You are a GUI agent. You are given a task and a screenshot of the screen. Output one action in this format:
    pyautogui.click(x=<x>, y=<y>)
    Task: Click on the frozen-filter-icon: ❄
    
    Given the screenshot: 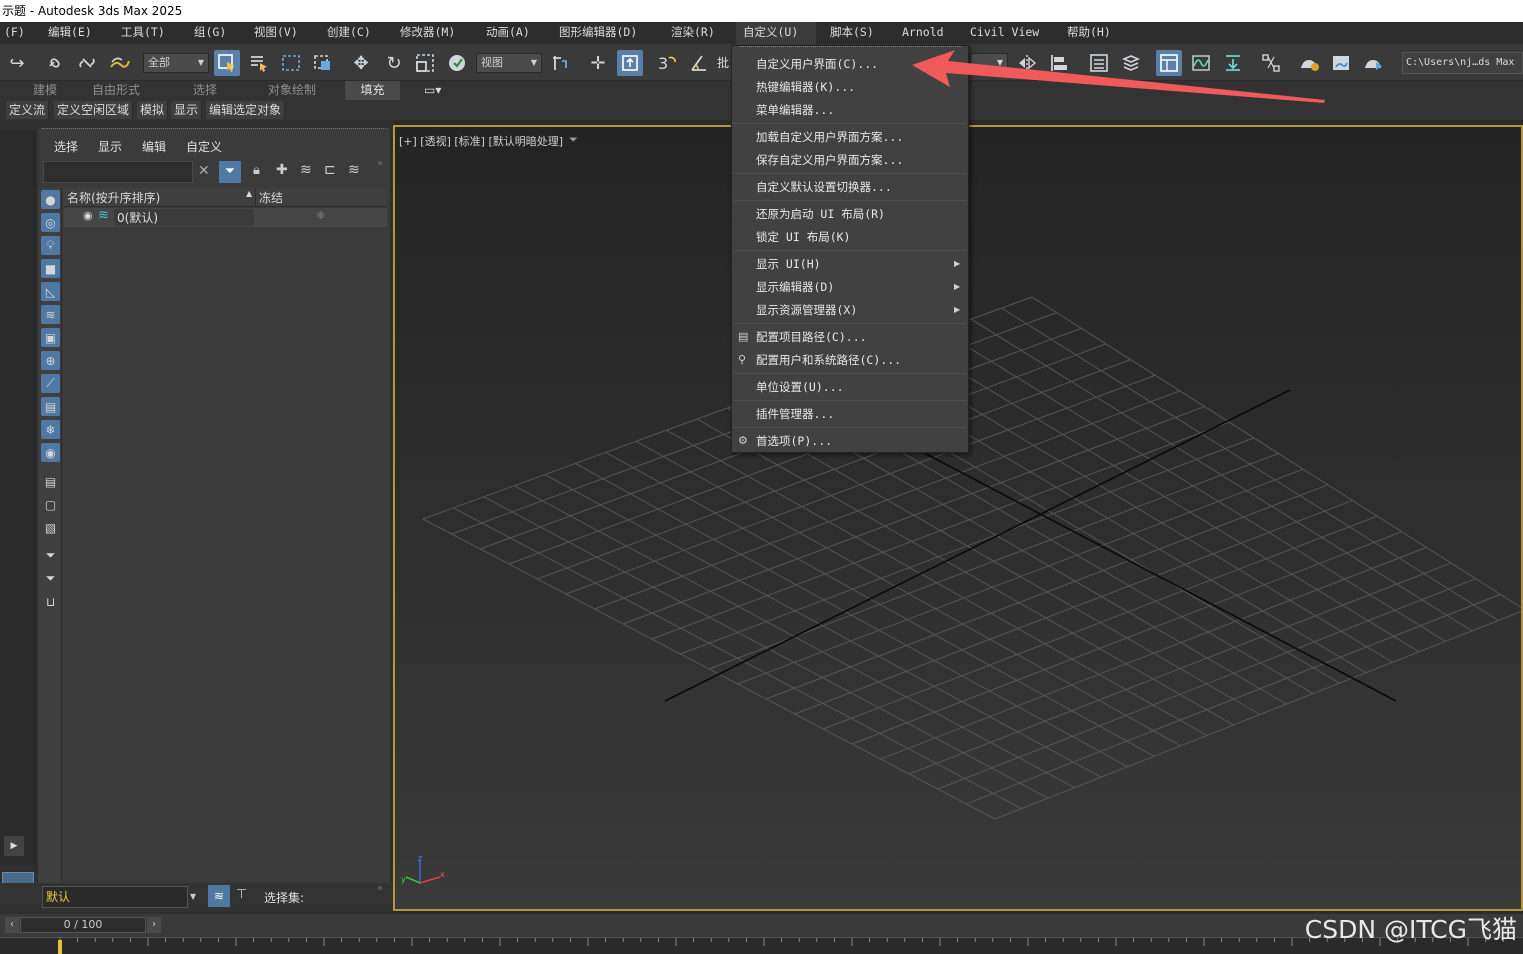 What is the action you would take?
    pyautogui.click(x=50, y=429)
    